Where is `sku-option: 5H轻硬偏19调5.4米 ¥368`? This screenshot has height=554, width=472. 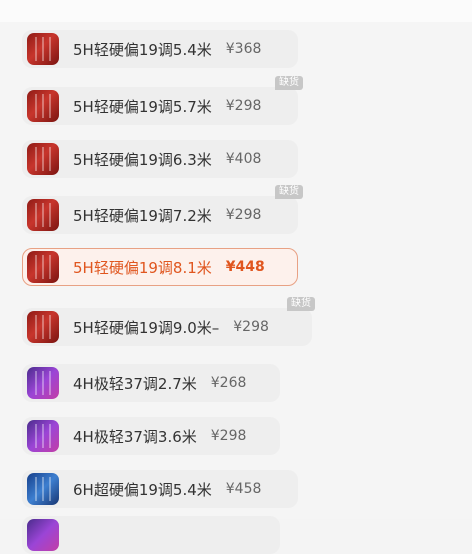
sku-option: 5H轻硬偏19调5.4米 ¥368 is located at coordinates (160, 49).